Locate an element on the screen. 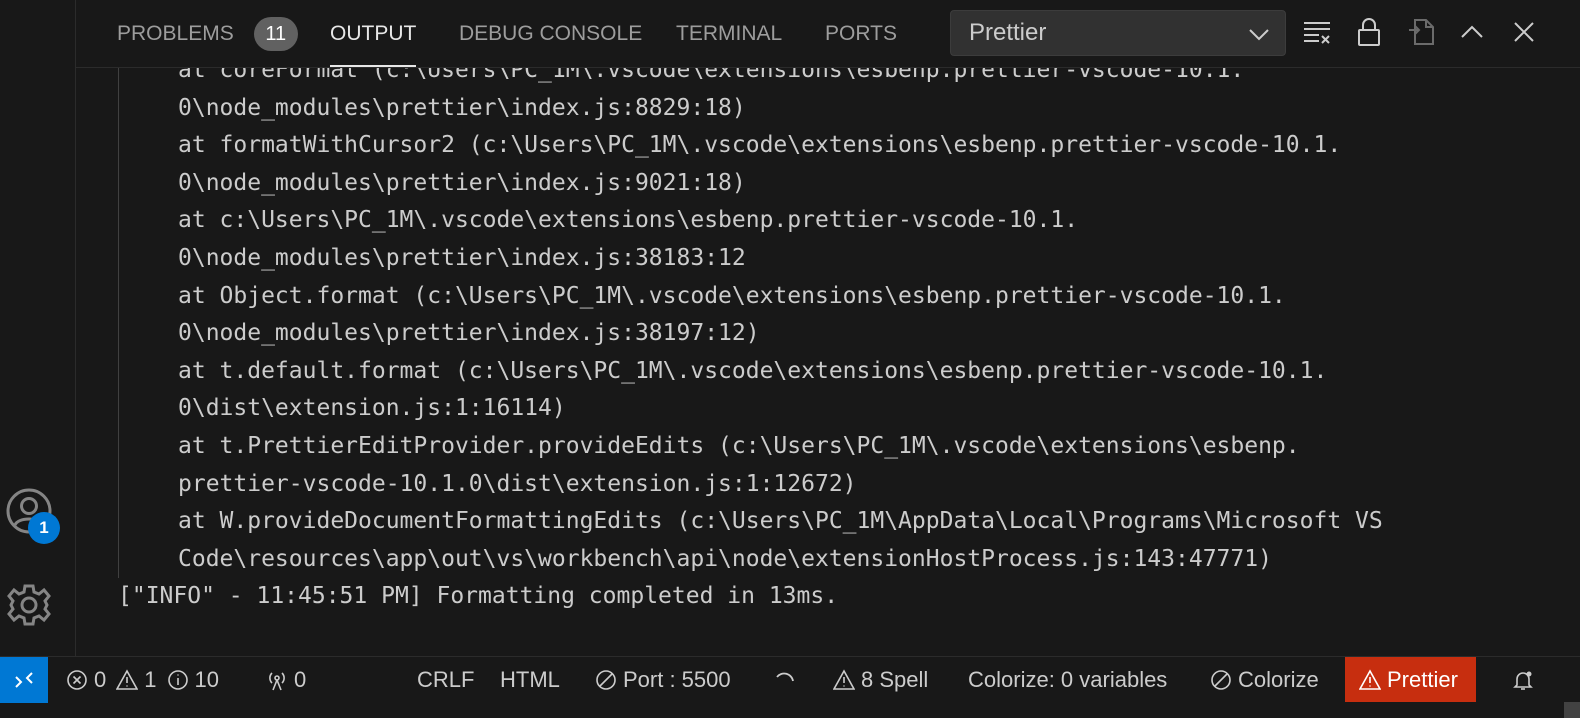 The width and height of the screenshot is (1580, 718). output-channel-value: Prettier is located at coordinates (1008, 32).